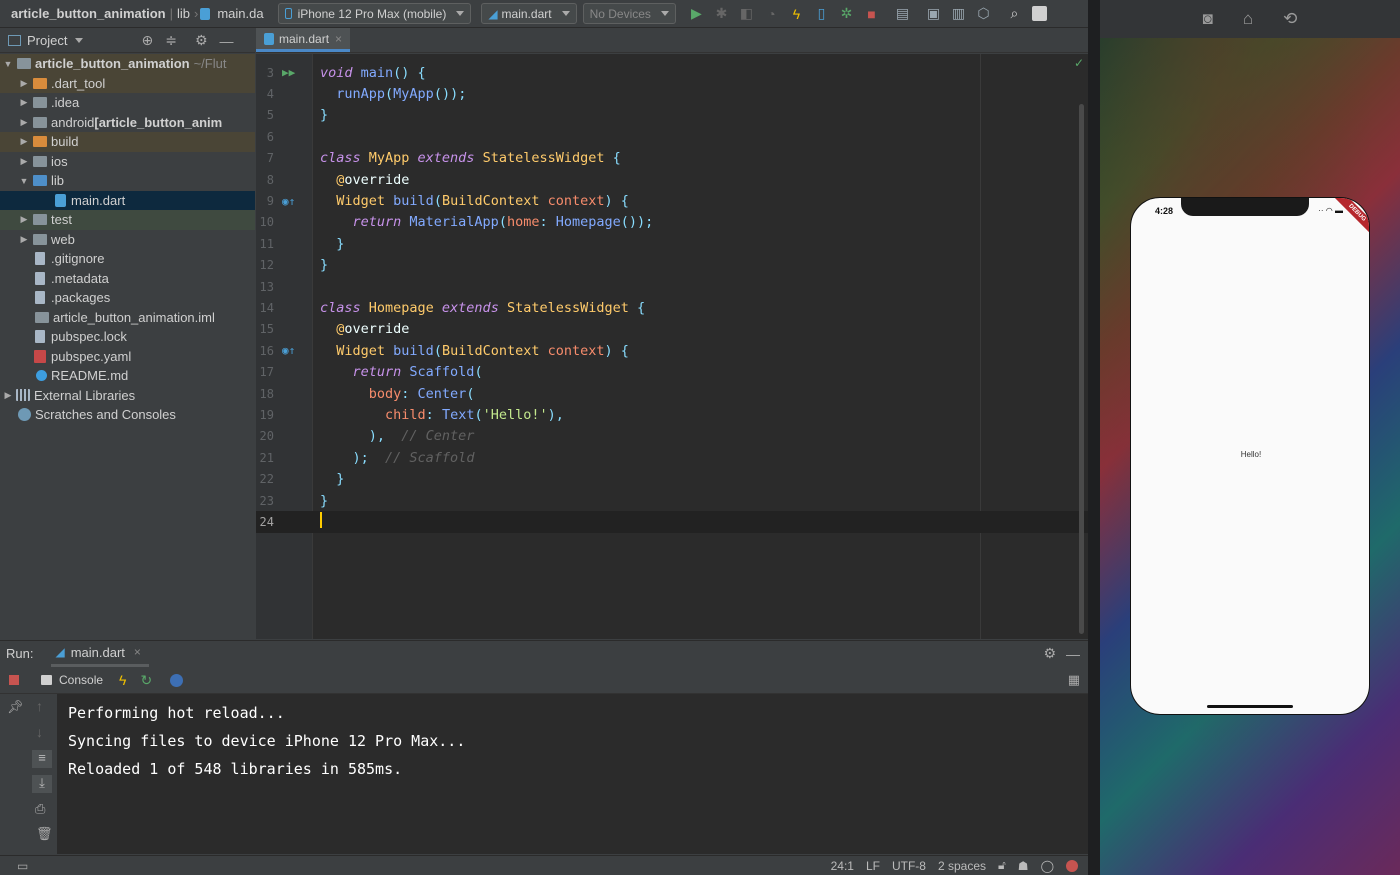 Image resolution: width=1400 pixels, height=875 pixels. Describe the element at coordinates (158, 122) in the screenshot. I see `tree-item-module: [article_button_anim` at that location.